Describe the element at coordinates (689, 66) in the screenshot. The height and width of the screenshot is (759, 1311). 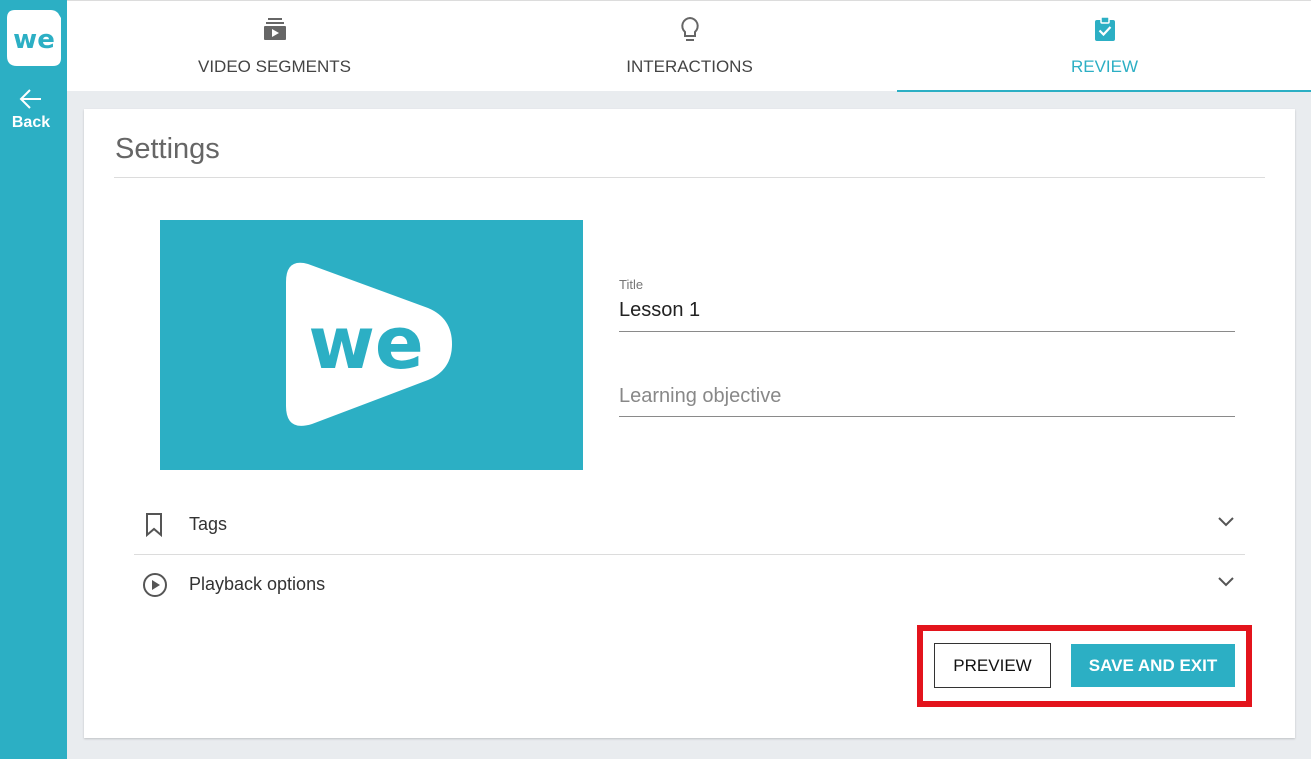
I see `tab-label: INTERACTIONS` at that location.